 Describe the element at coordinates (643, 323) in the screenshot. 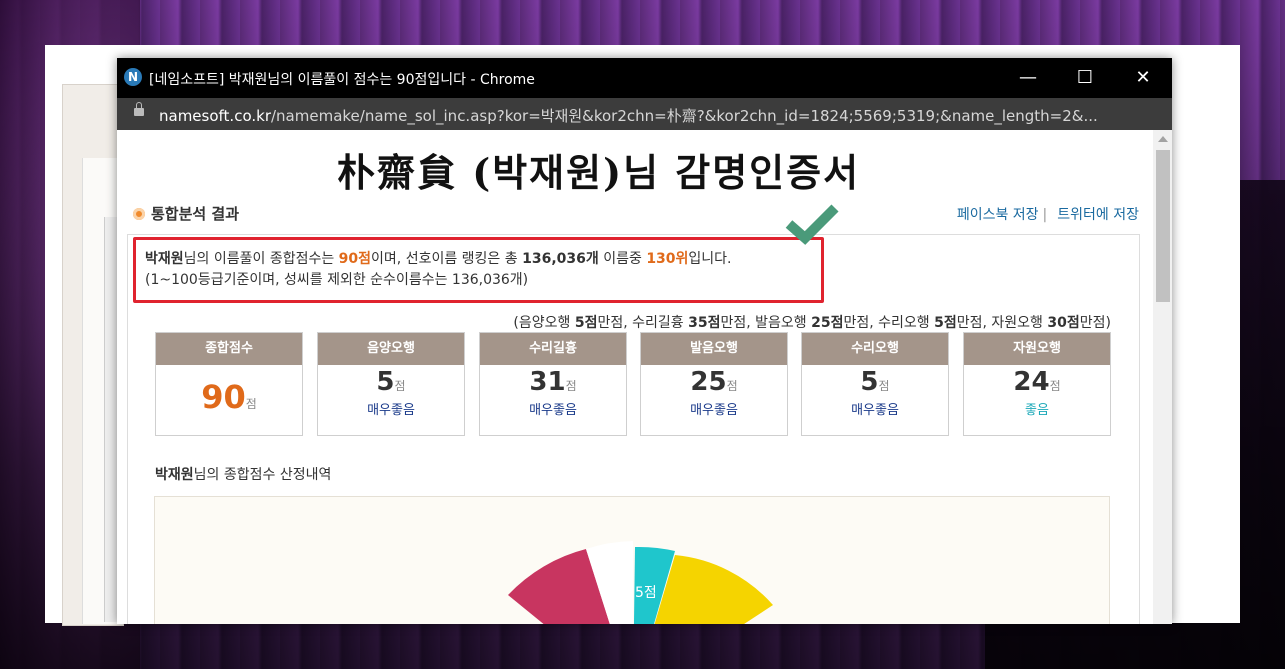

I see `note-p2: 만점, 수리길흉` at that location.